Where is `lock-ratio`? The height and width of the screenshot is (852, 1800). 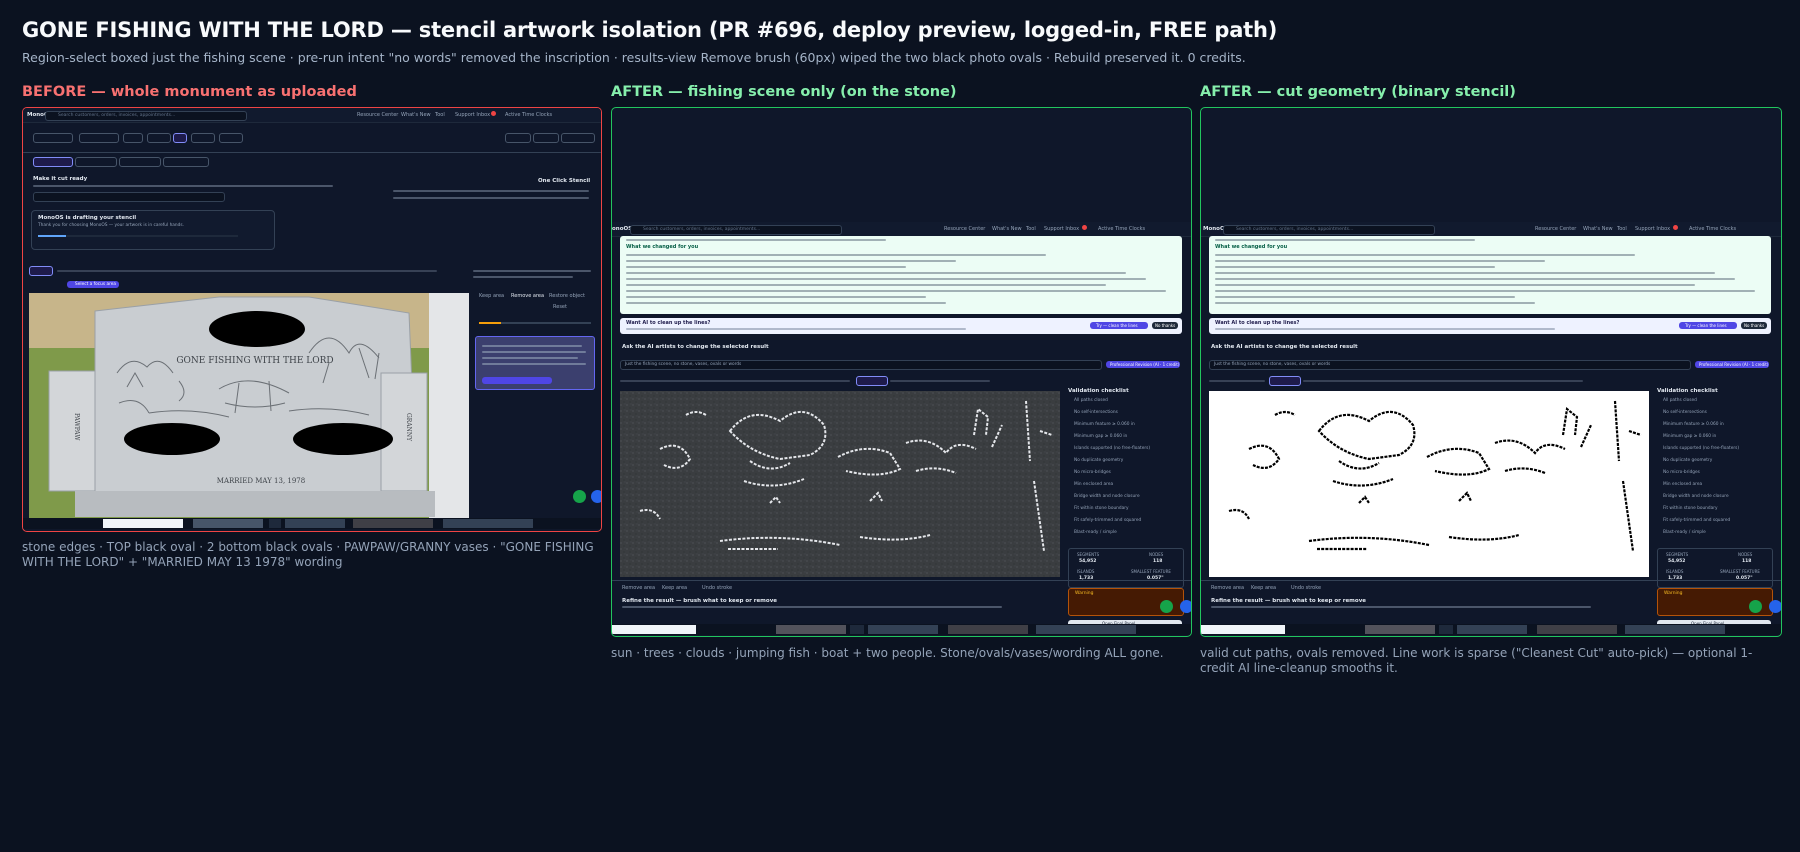 lock-ratio is located at coordinates (180, 138).